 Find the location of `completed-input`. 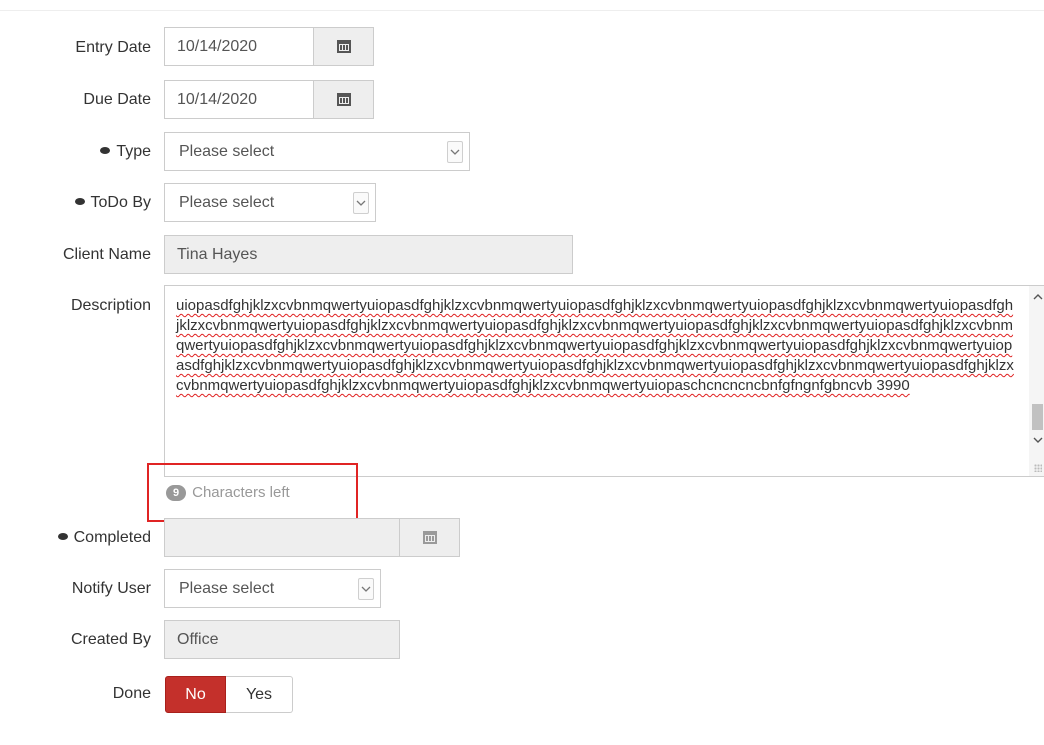

completed-input is located at coordinates (282, 537).